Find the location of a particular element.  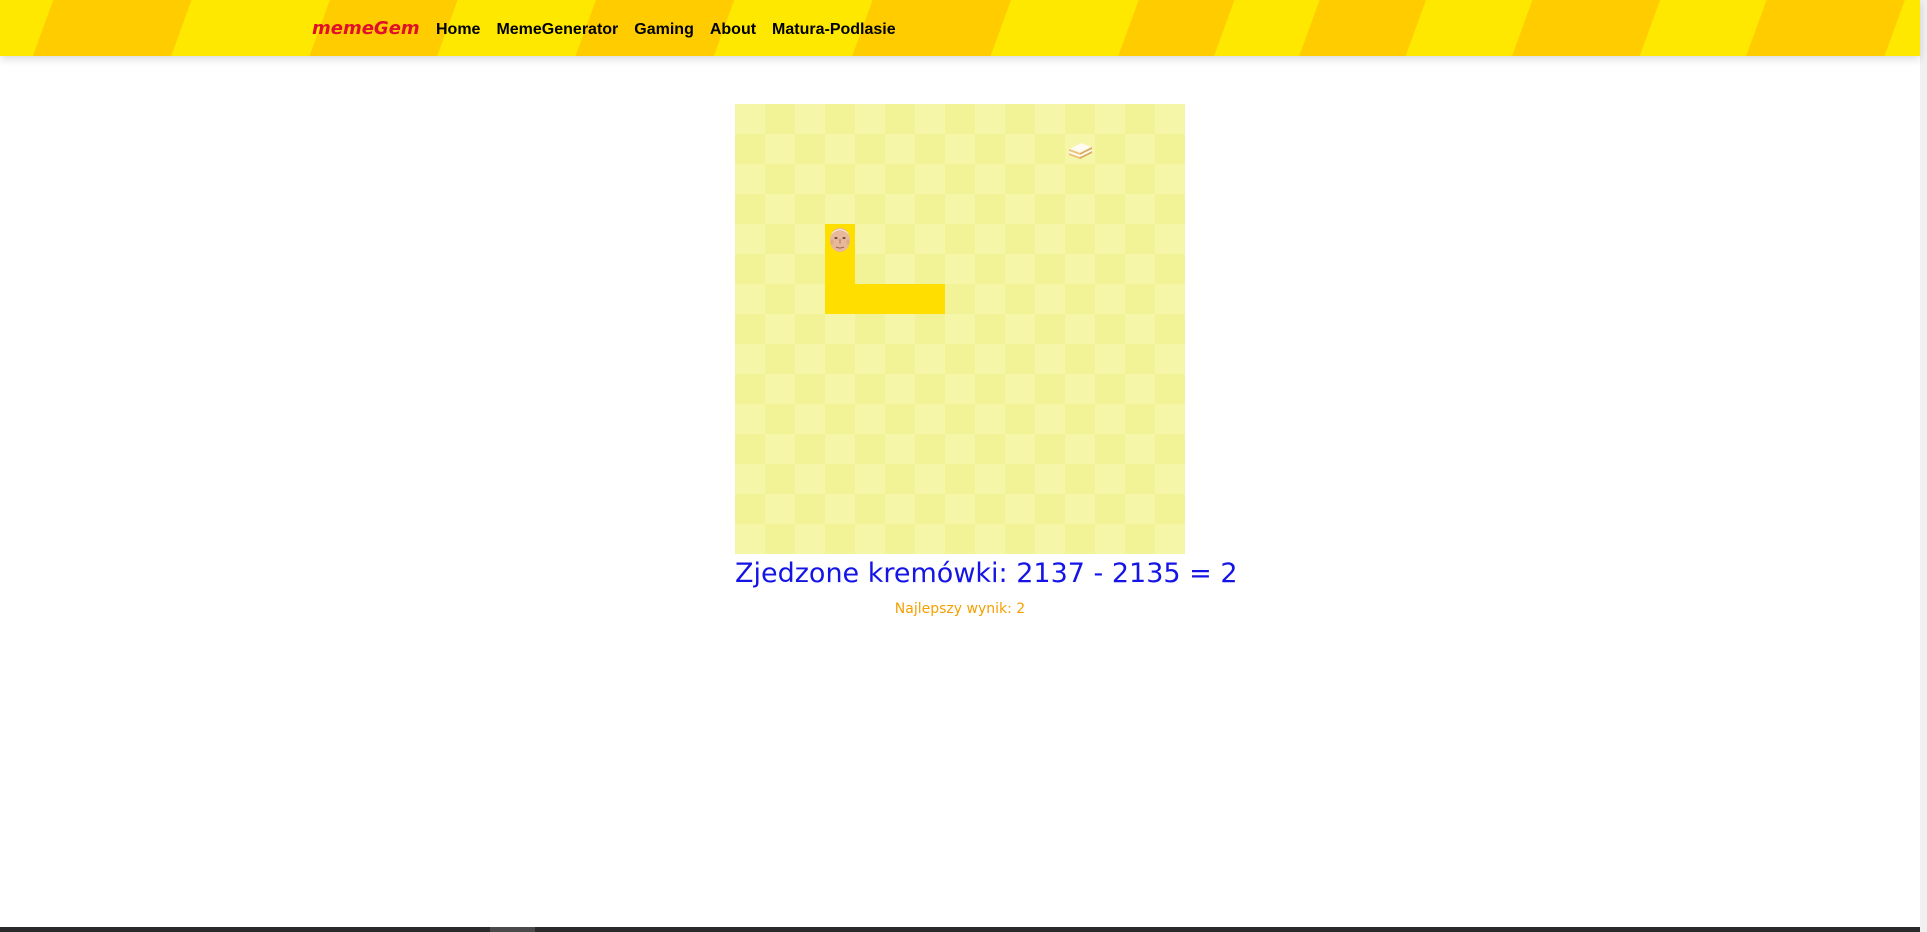

pope-face-icon is located at coordinates (840, 240).